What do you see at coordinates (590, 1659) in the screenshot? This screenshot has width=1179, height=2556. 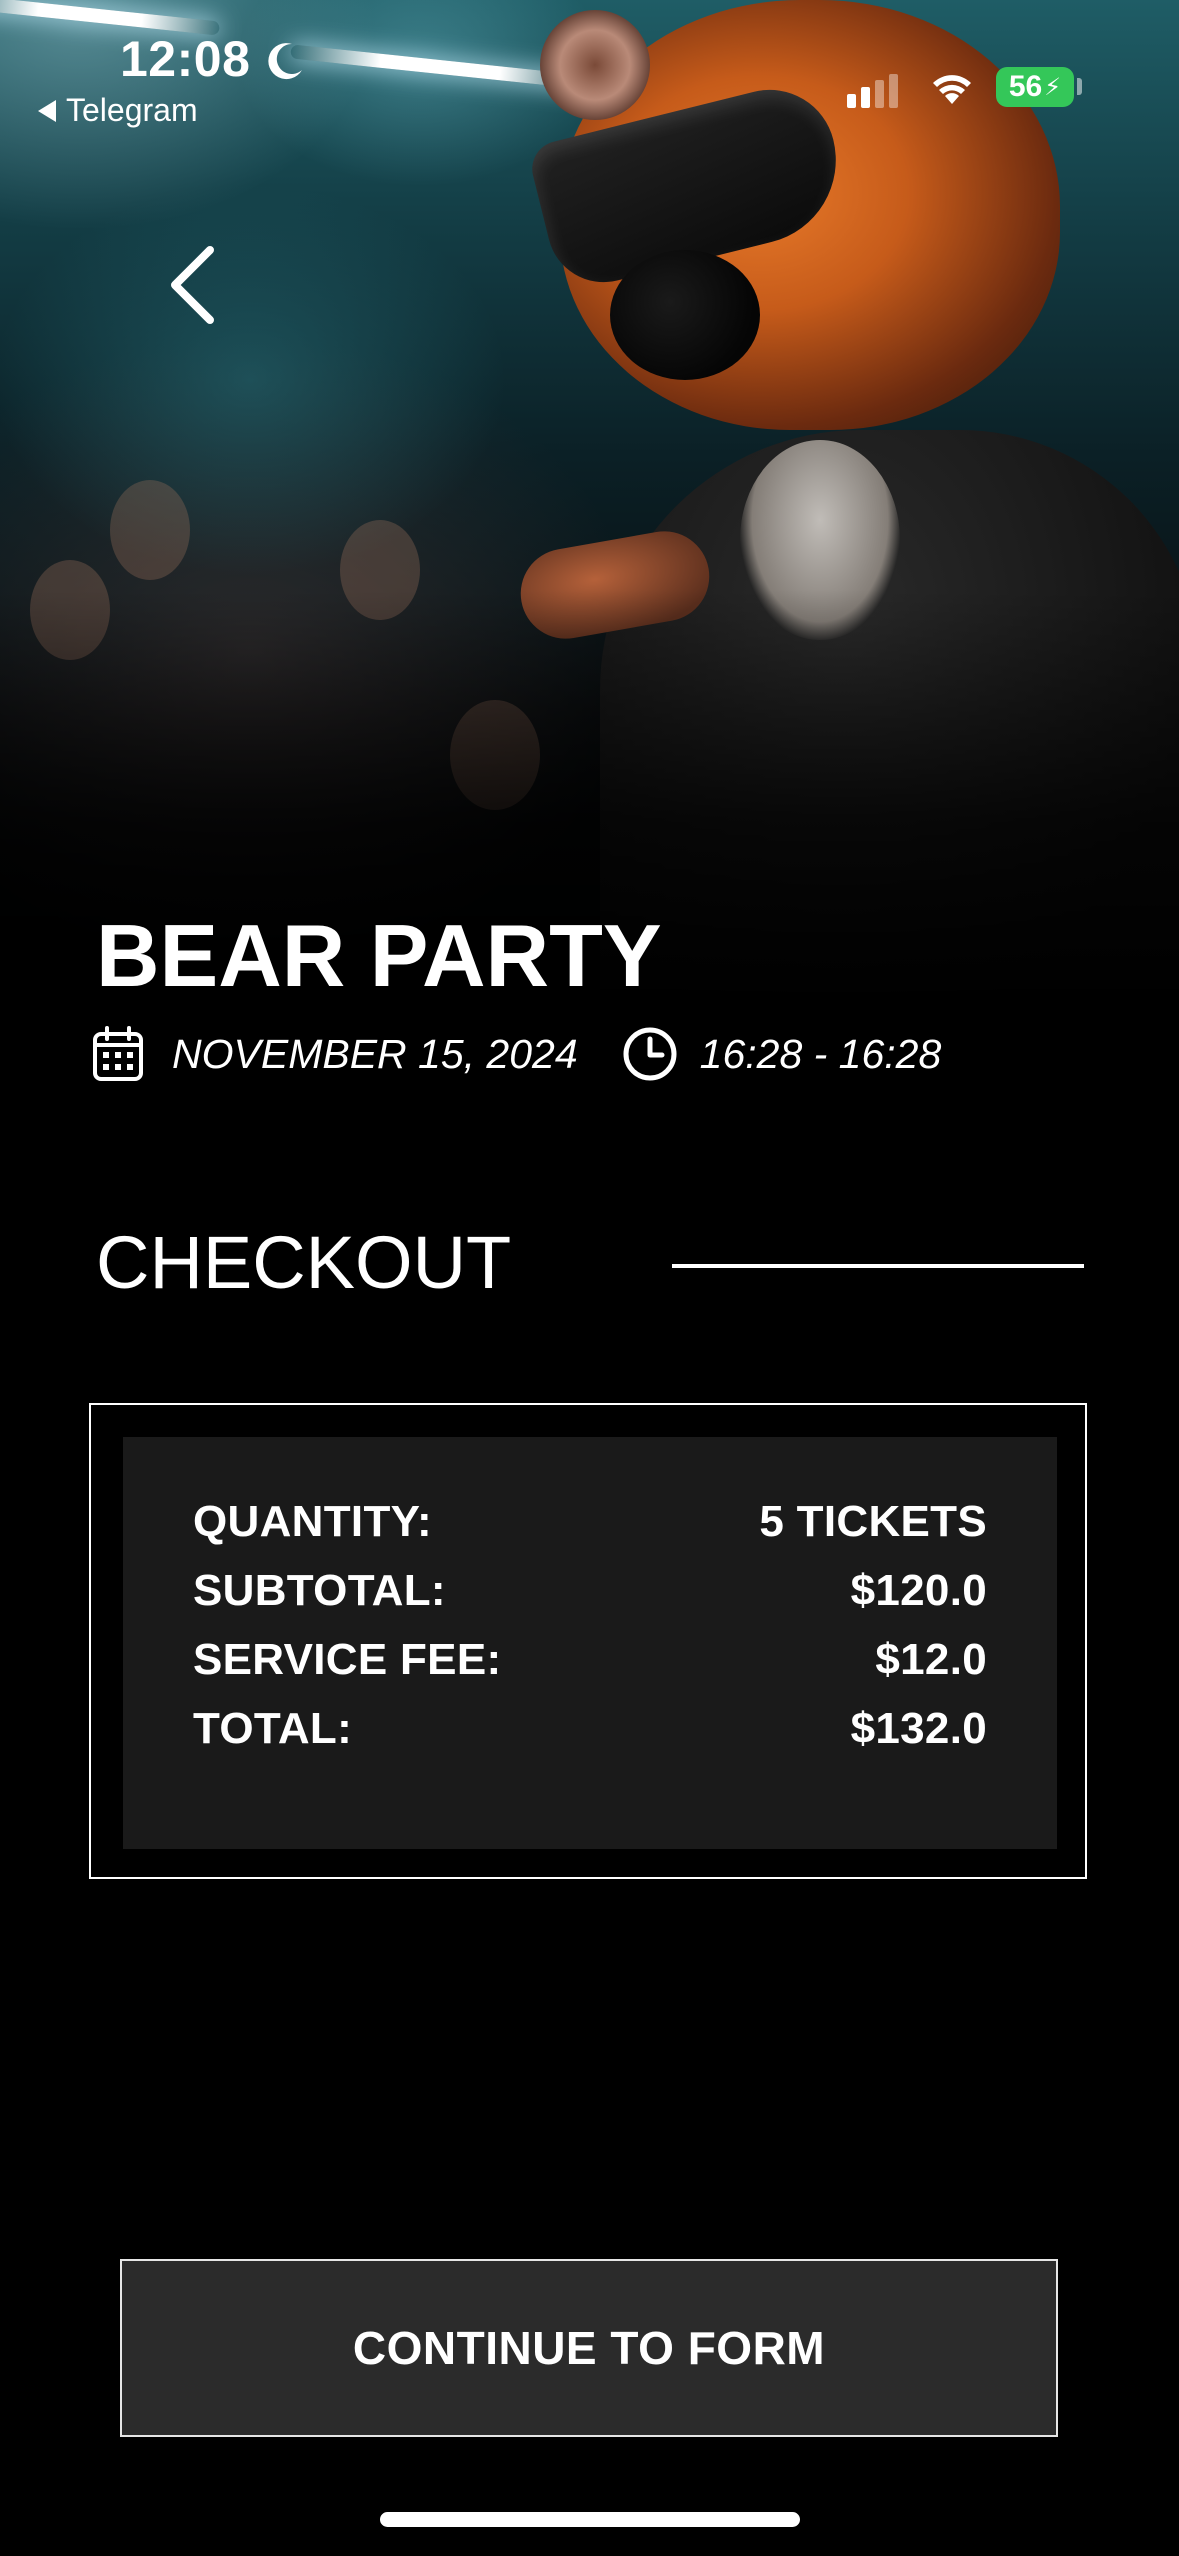 I see `summary-row-service-fee: SERVICE FEE: $12.0` at bounding box center [590, 1659].